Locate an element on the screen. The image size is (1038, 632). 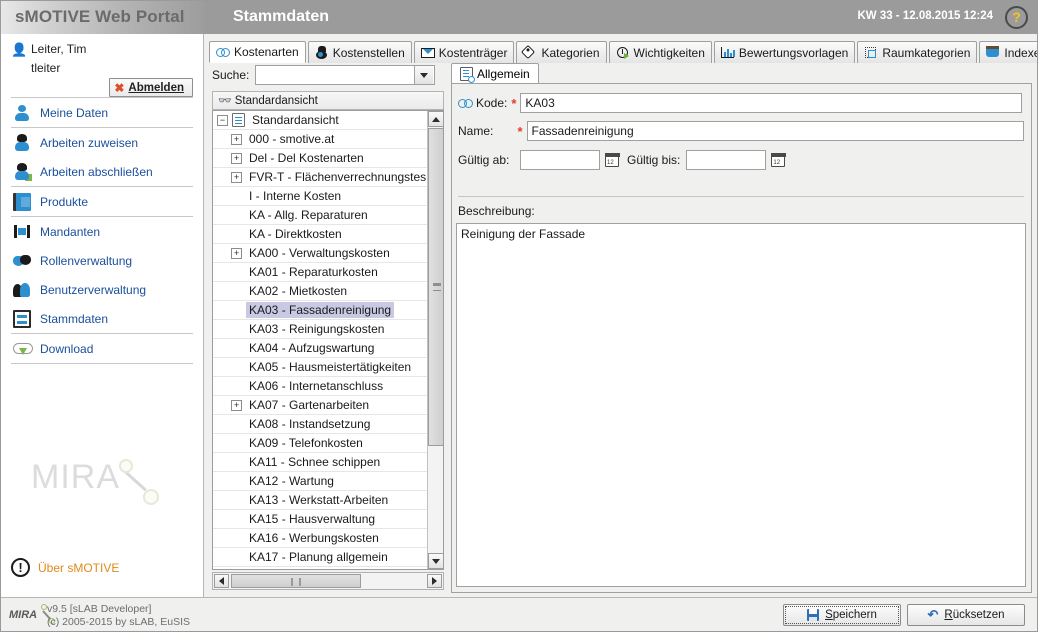
tree-row-label: KA06 - Internetanschluss is located at coordinates (316, 386).